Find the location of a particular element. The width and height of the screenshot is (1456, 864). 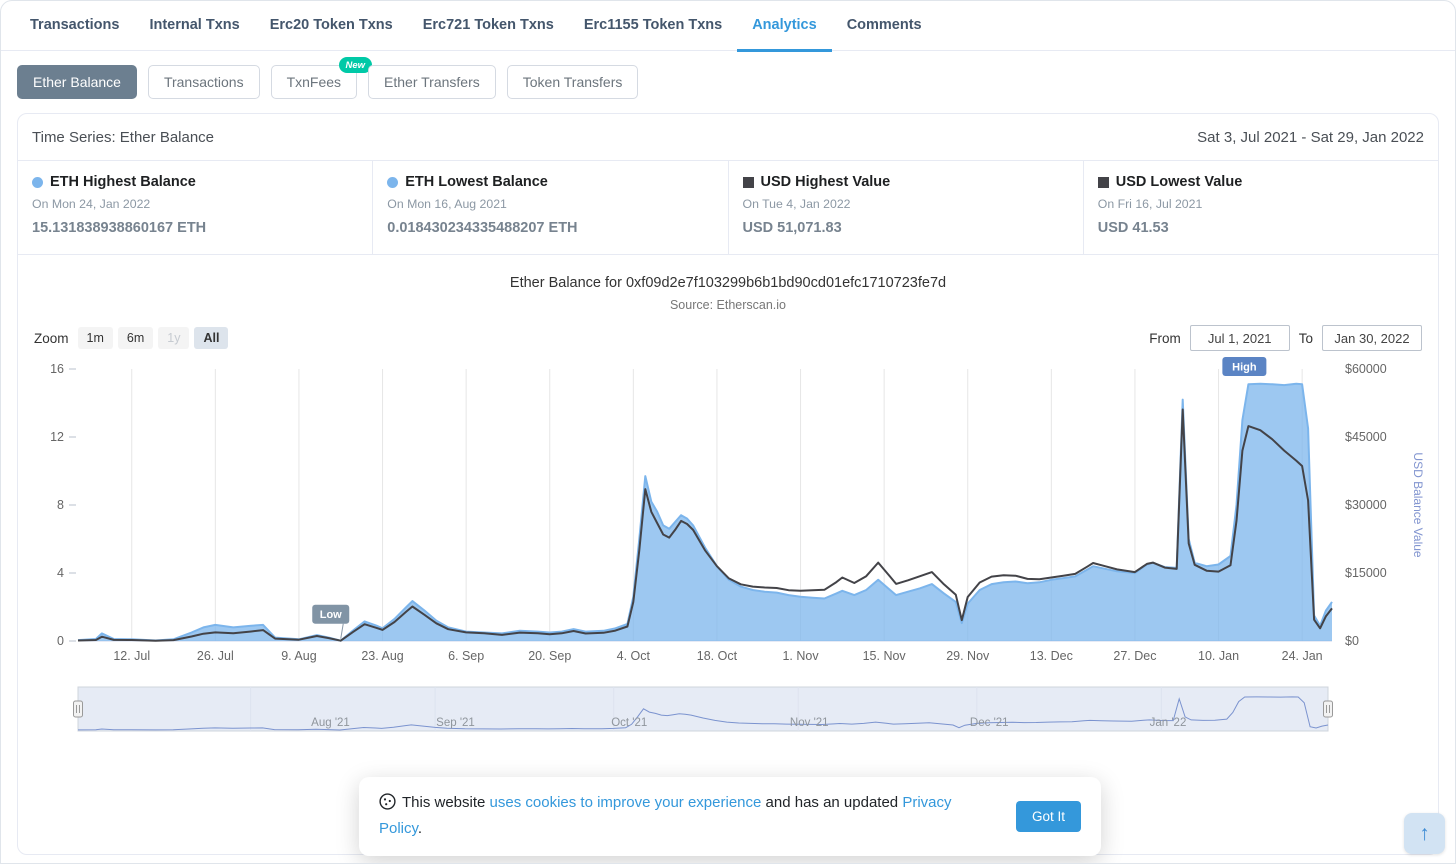

stat-date: On Tue 4, Jan 2022 is located at coordinates (796, 204).